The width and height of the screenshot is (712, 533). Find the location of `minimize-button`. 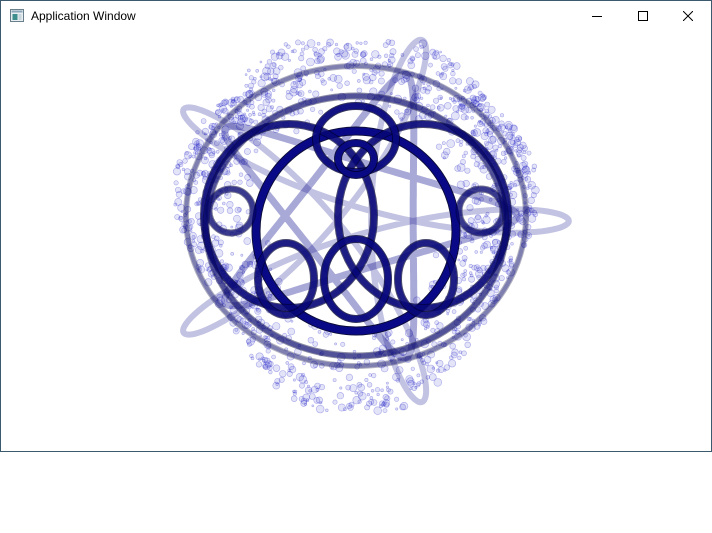

minimize-button is located at coordinates (597, 16).